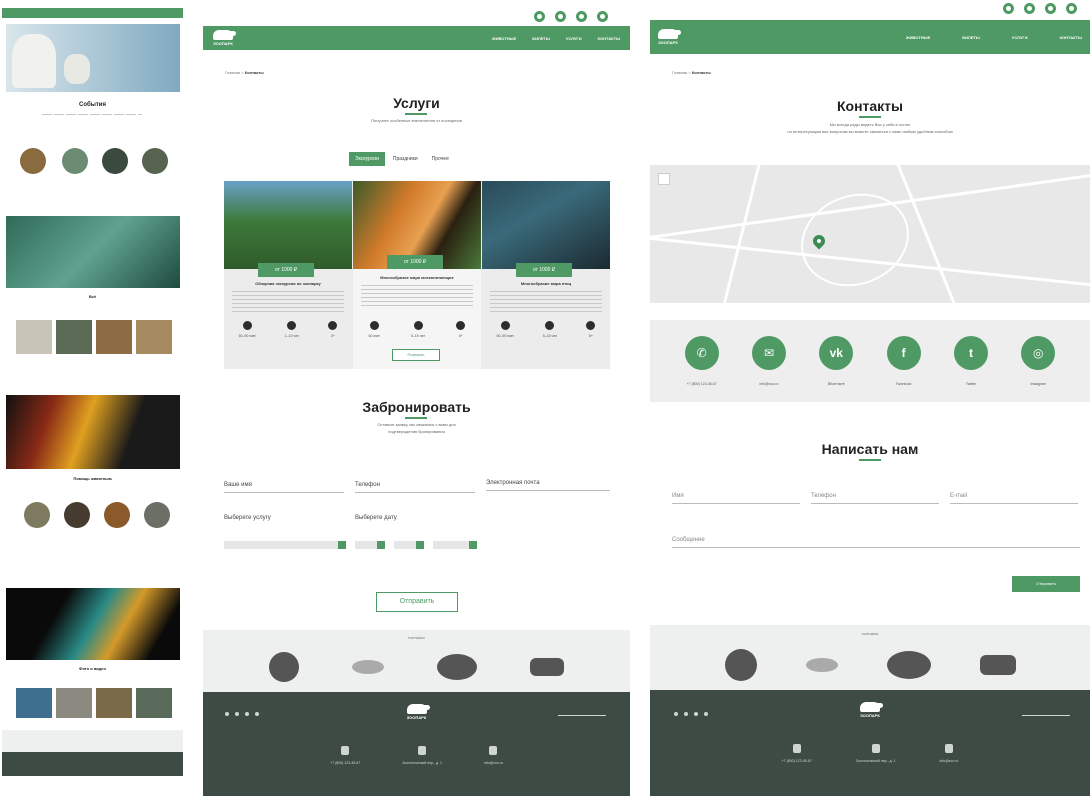 The height and width of the screenshot is (796, 1091). What do you see at coordinates (370, 545) in the screenshot?
I see `day-select` at bounding box center [370, 545].